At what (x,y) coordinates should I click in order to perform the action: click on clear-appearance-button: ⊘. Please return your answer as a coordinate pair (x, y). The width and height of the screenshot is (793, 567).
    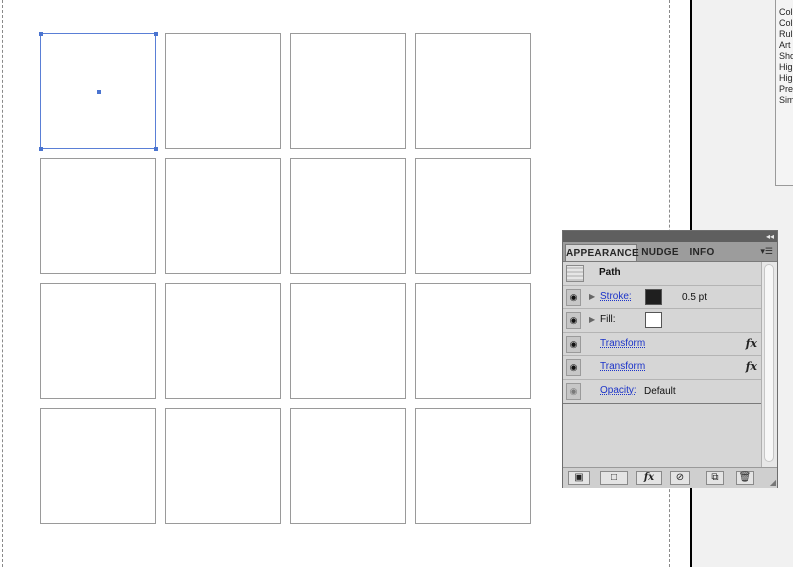
    Looking at the image, I should click on (680, 478).